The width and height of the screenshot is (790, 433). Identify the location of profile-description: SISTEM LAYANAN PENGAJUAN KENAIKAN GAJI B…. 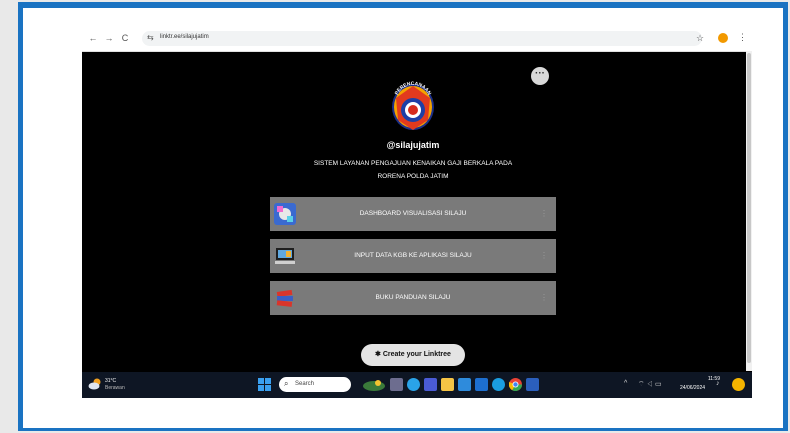
(413, 170).